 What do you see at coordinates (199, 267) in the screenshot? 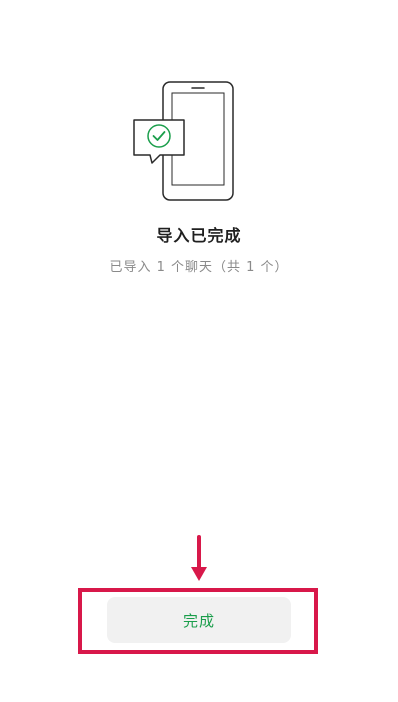
I see `import-summary-text: 已导入 1 个聊天（共 1 个）` at bounding box center [199, 267].